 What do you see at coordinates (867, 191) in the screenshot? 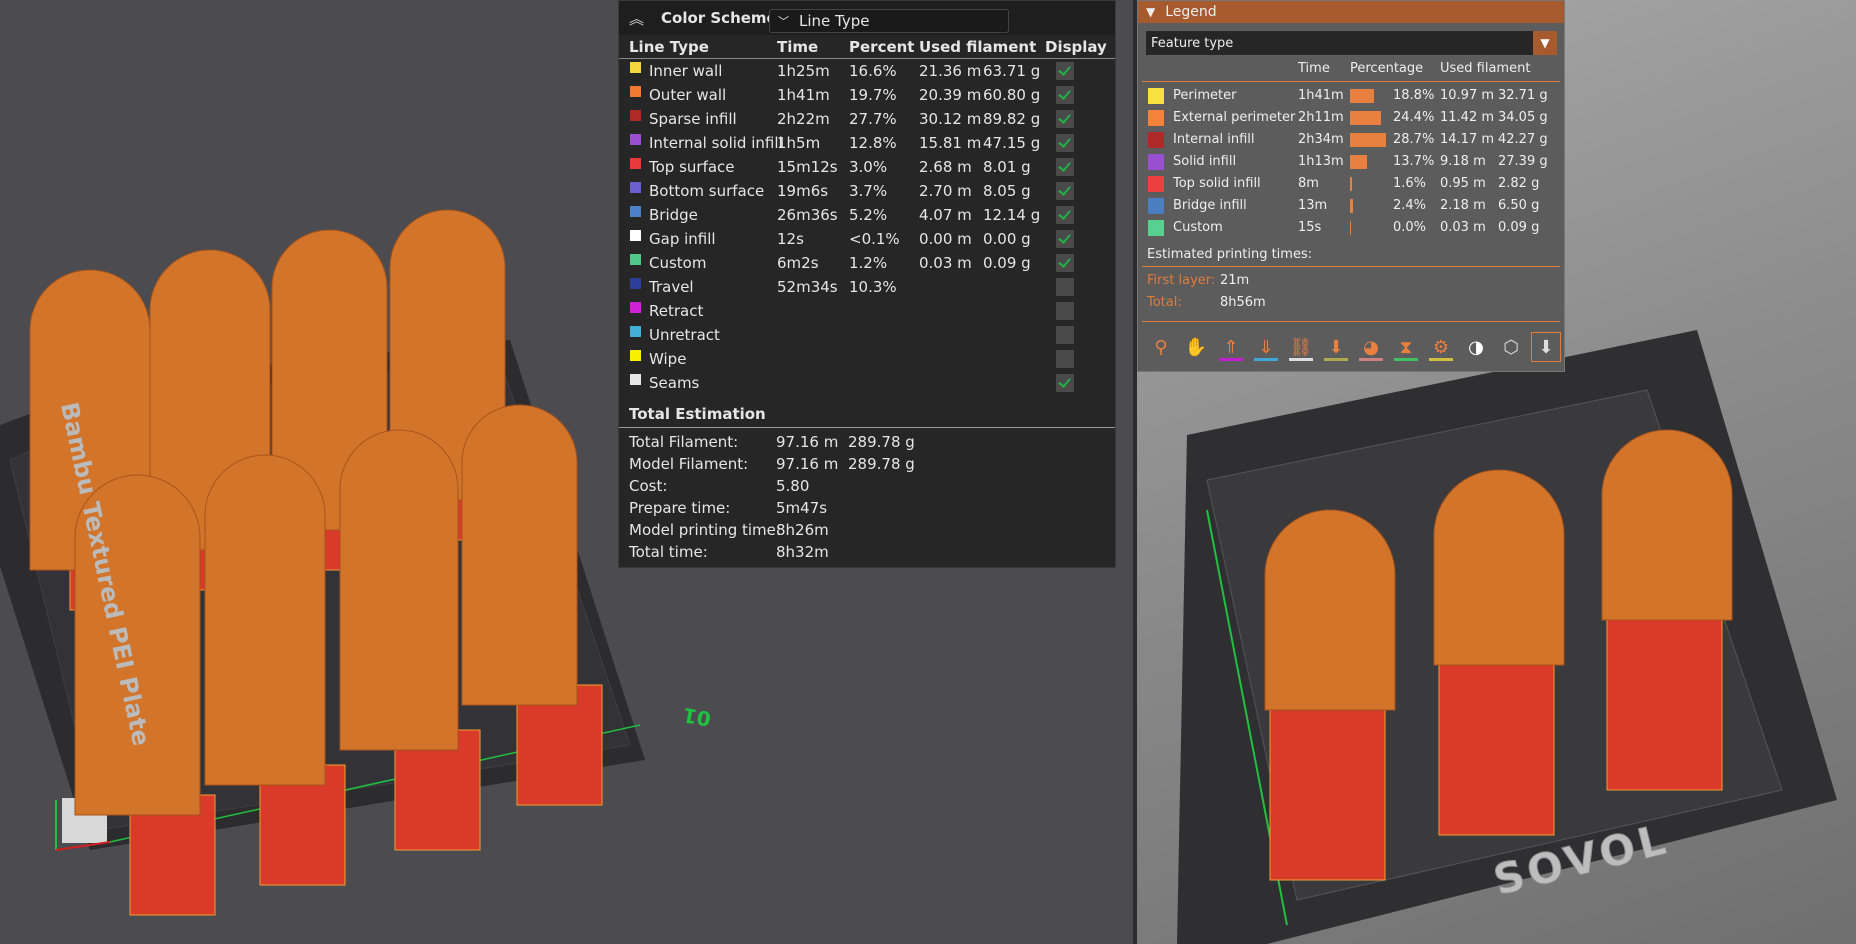
I see `table-row: Bottom surface 19m6s 3.7% 2.70 m 8.05 g` at bounding box center [867, 191].